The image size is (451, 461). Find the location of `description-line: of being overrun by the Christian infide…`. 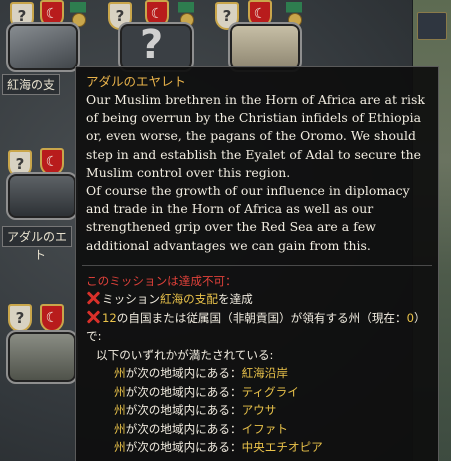

description-line: of being overrun by the Christian infide… is located at coordinates (254, 118).